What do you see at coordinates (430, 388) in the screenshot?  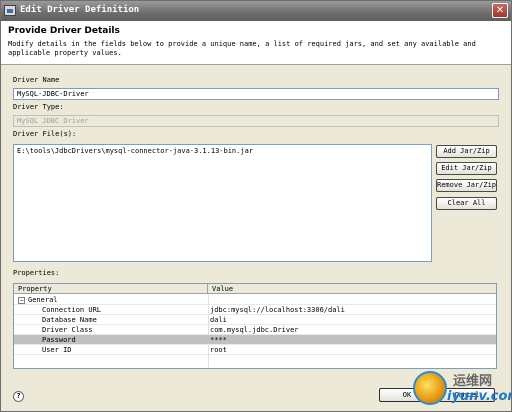 I see `watermark-logo-icon` at bounding box center [430, 388].